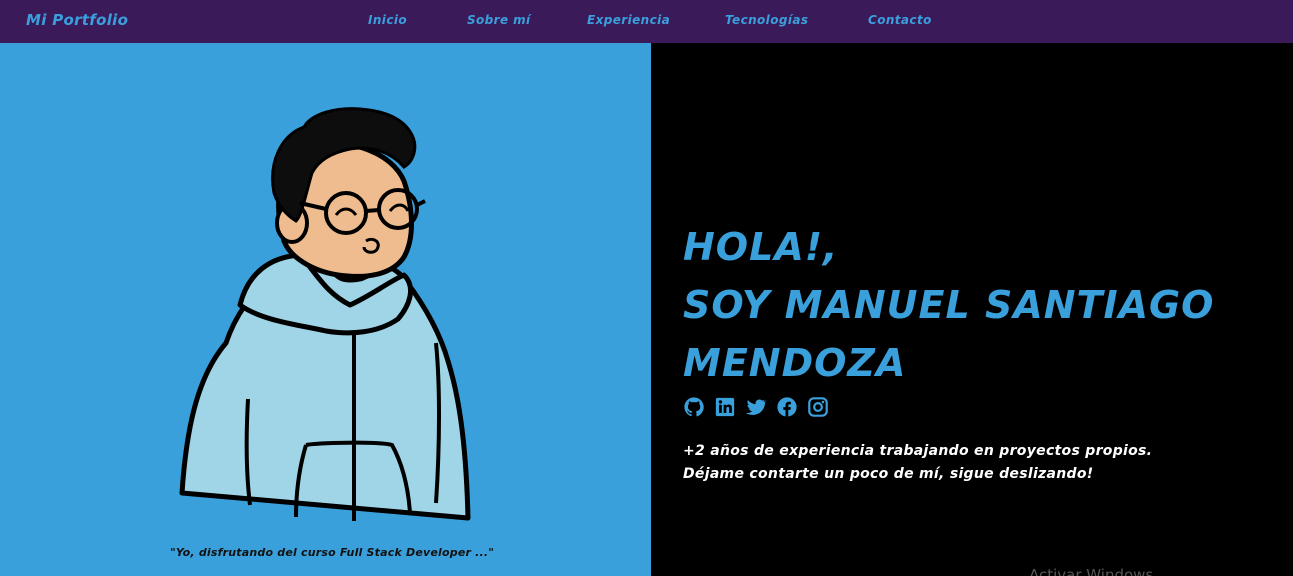  Describe the element at coordinates (761, 247) in the screenshot. I see `hero-title-line: Hola!,` at that location.